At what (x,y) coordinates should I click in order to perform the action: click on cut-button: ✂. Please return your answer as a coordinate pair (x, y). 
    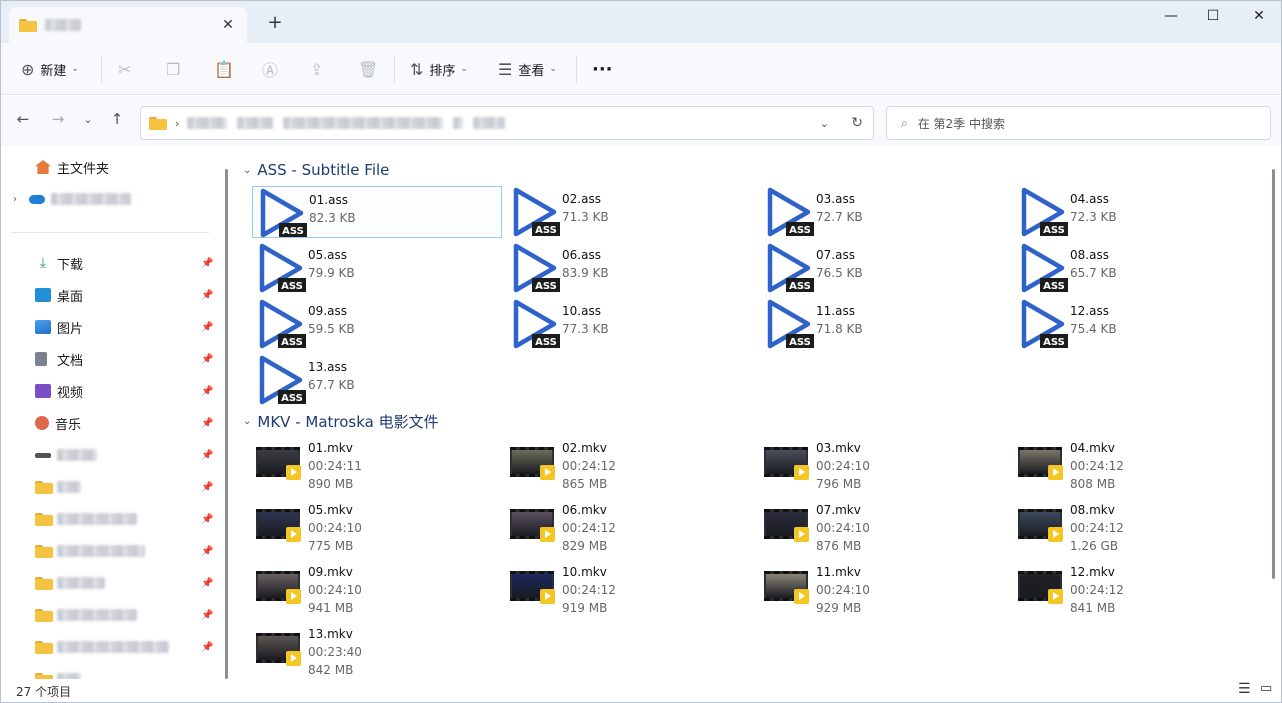
    Looking at the image, I should click on (127, 69).